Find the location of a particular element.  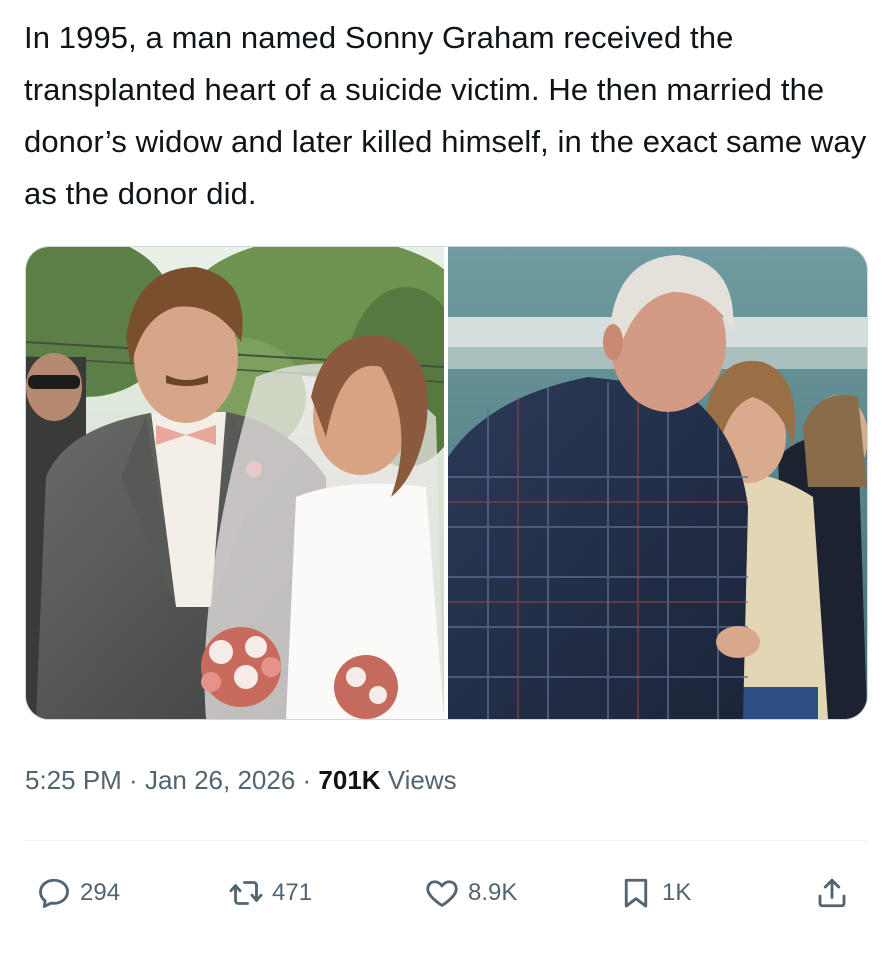

like-count: 8.9K is located at coordinates (493, 892).